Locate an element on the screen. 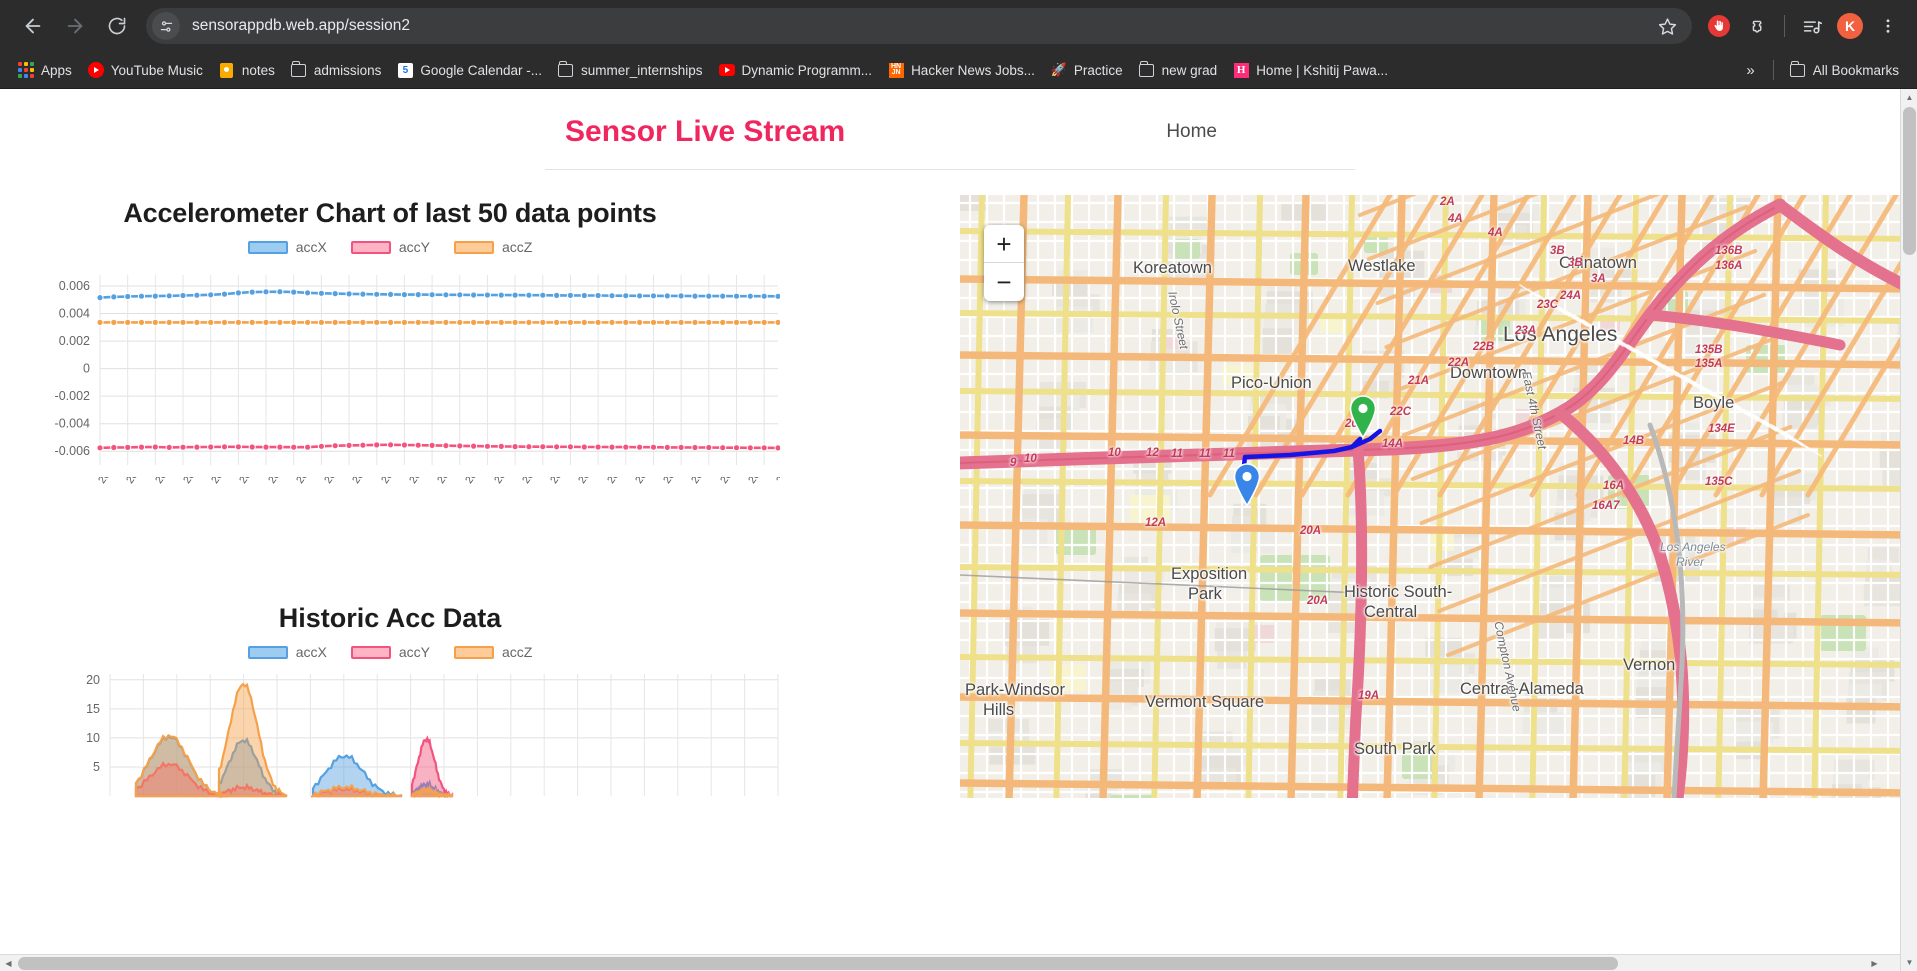 The height and width of the screenshot is (971, 1917). historic-accelerometer-chart: 20 15 10 5 is located at coordinates (390, 733).